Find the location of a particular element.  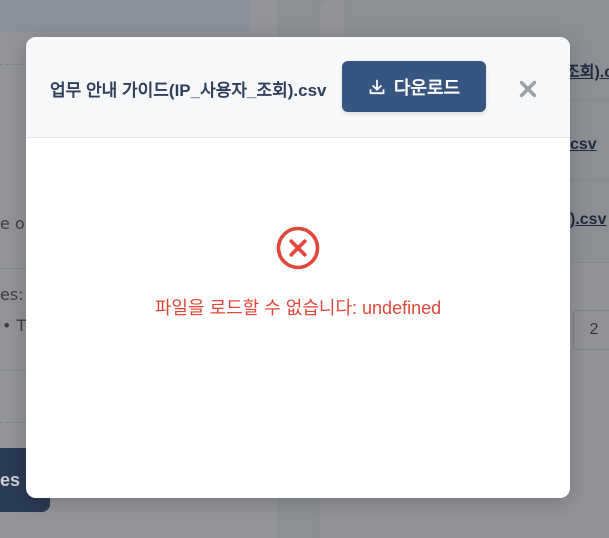

background-pagination-page: 2 is located at coordinates (591, 330).